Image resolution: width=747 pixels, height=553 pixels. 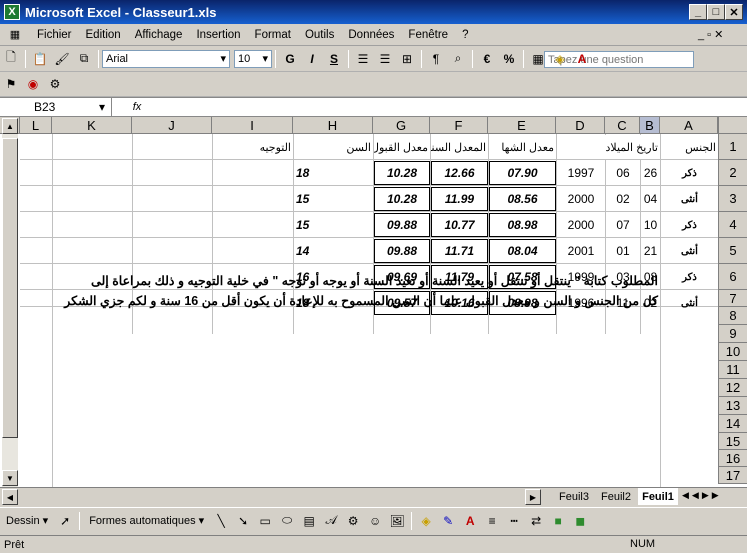 What do you see at coordinates (533, 497) in the screenshot?
I see `hscroll-right-icon: ▶` at bounding box center [533, 497].